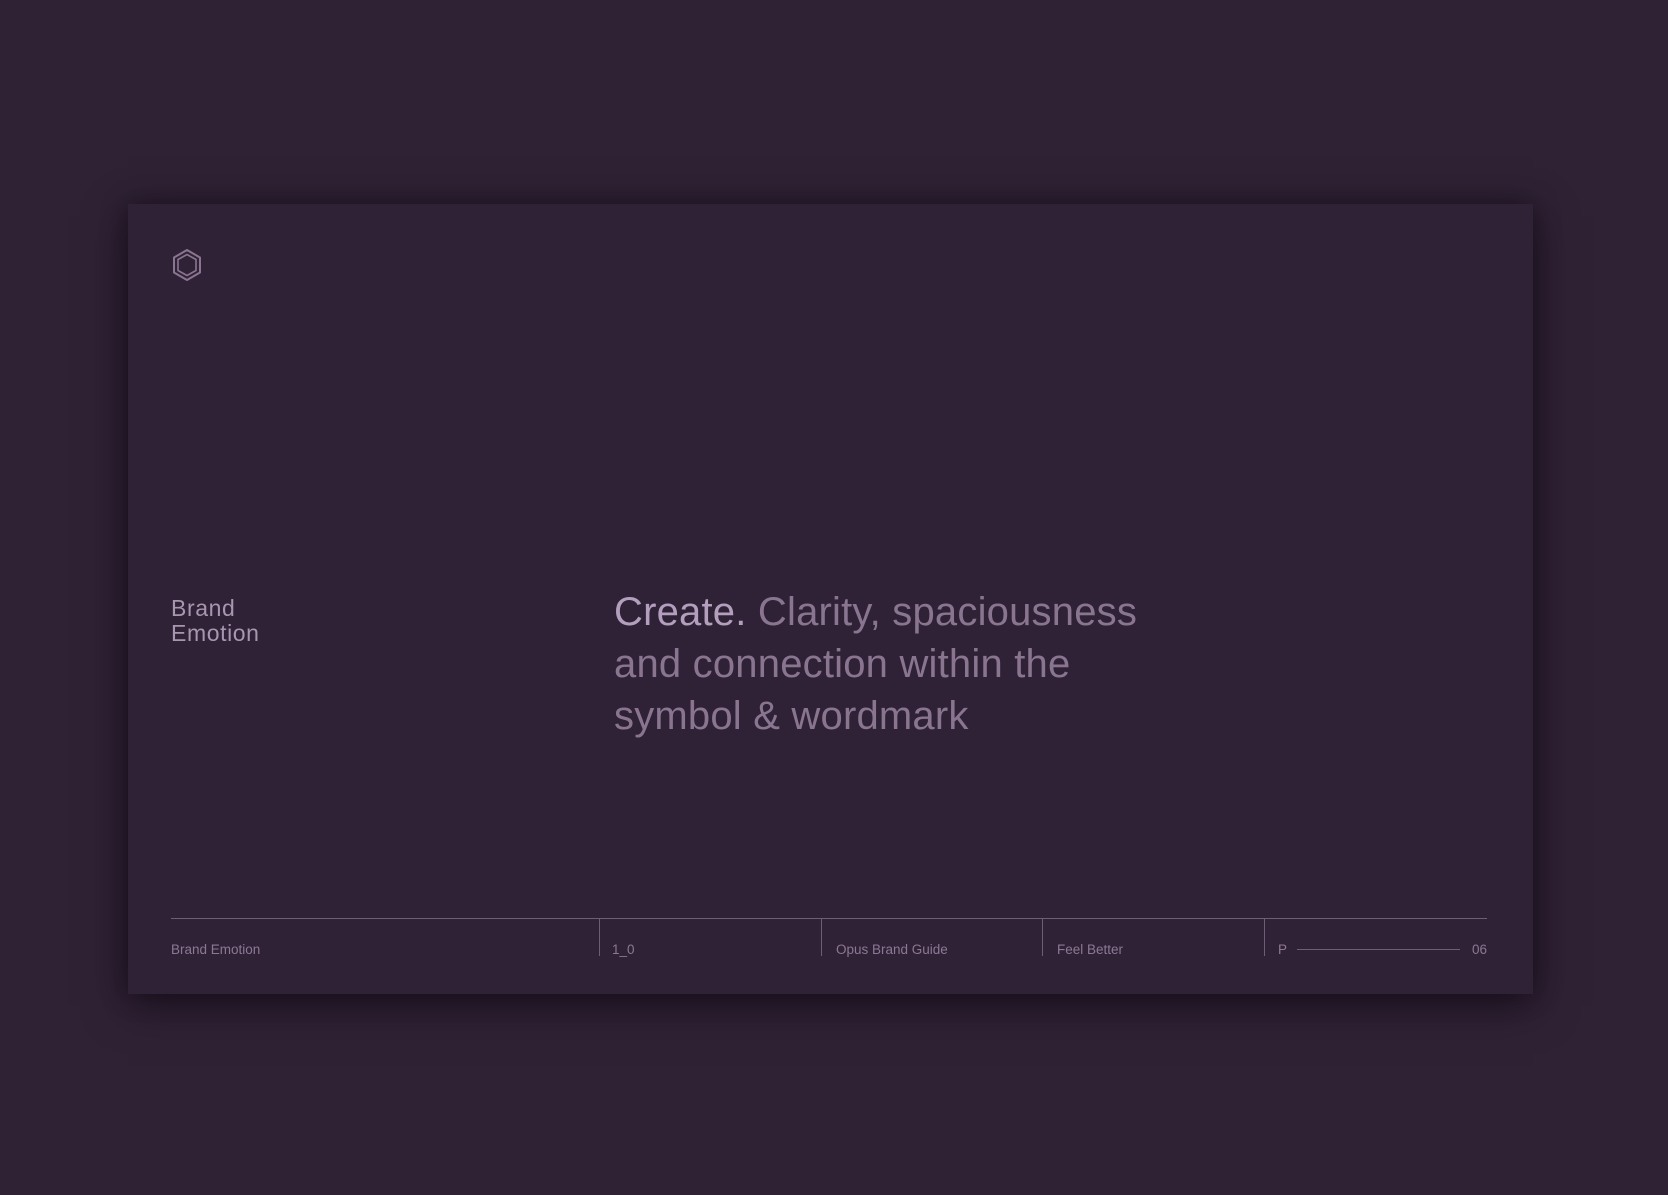 The image size is (1668, 1195). What do you see at coordinates (892, 949) in the screenshot?
I see `footer-document-label: Opus Brand Guide` at bounding box center [892, 949].